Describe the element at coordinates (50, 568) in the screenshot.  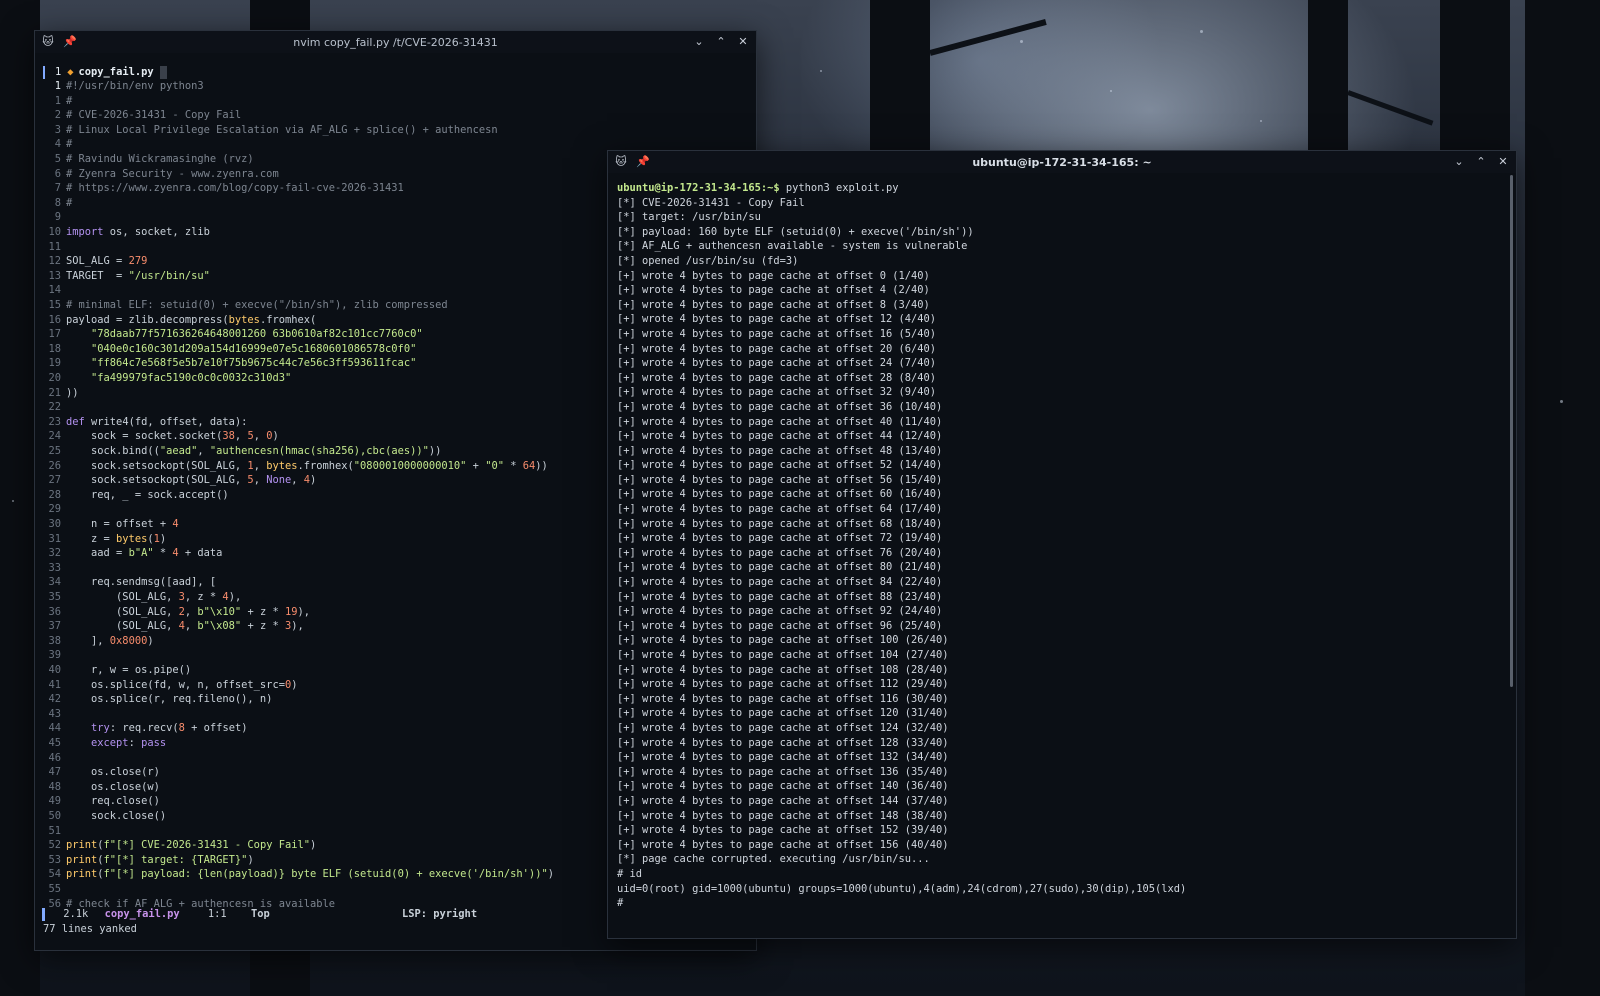
I see `code-line: 33` at that location.